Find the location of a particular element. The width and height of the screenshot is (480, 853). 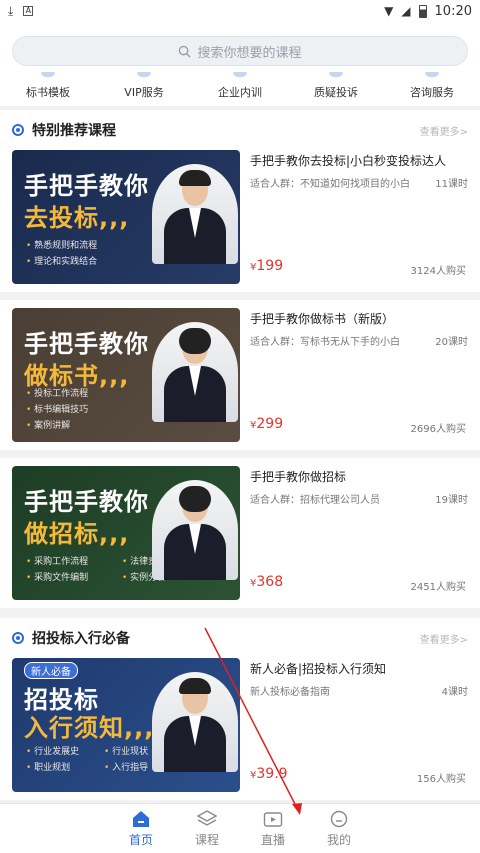

tab-home: 首页 is located at coordinates (141, 828).